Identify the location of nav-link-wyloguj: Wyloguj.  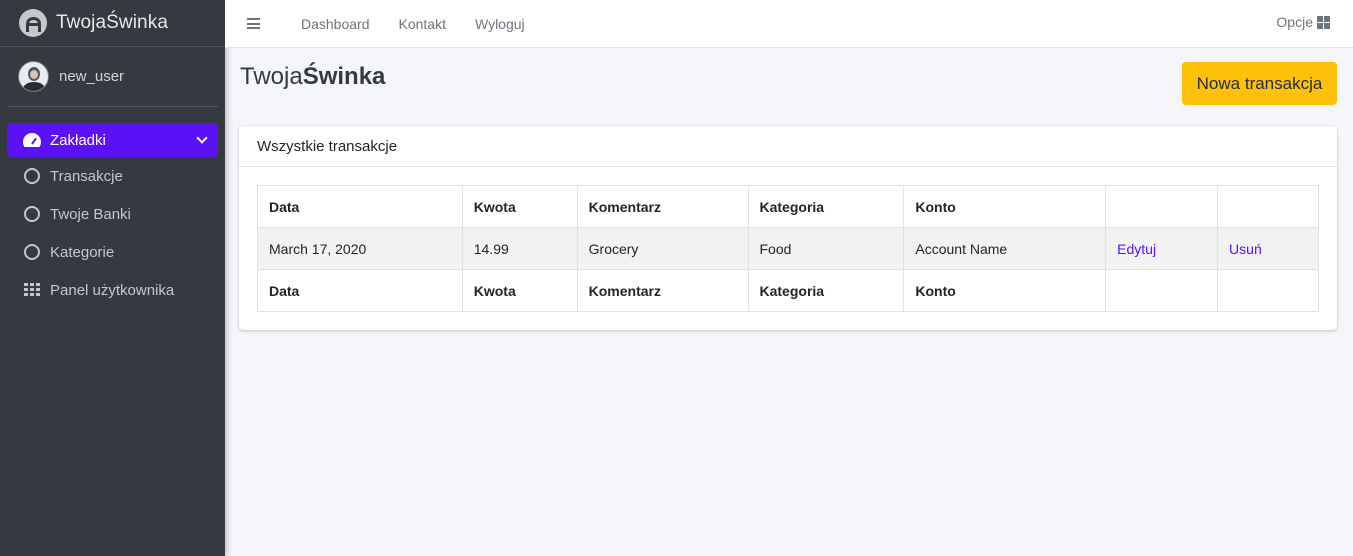
(500, 24).